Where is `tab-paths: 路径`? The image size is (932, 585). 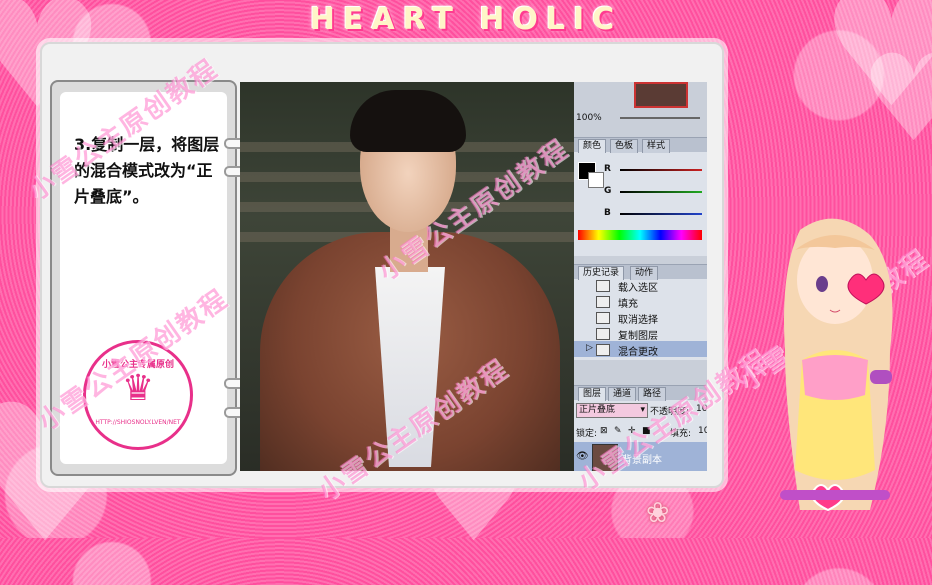 tab-paths: 路径 is located at coordinates (652, 394).